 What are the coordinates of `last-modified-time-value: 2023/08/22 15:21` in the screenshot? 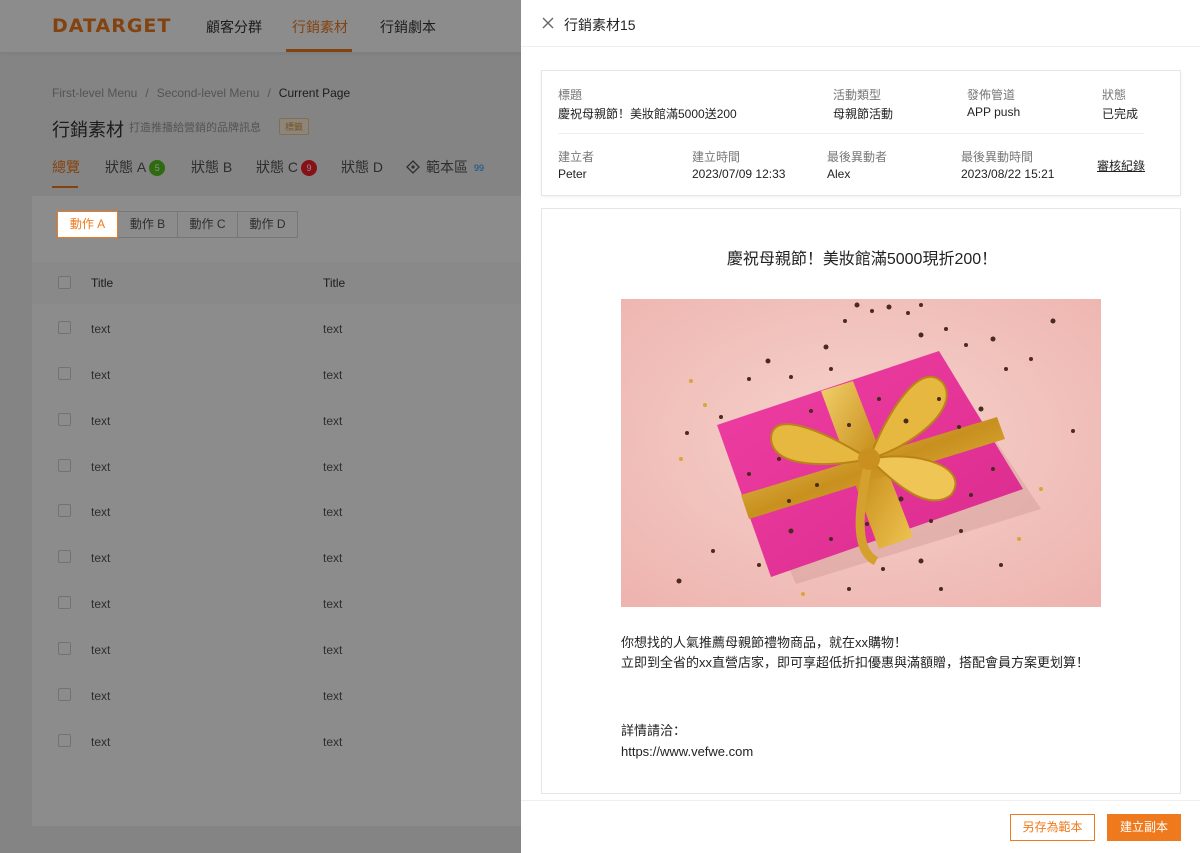 It's located at (1008, 174).